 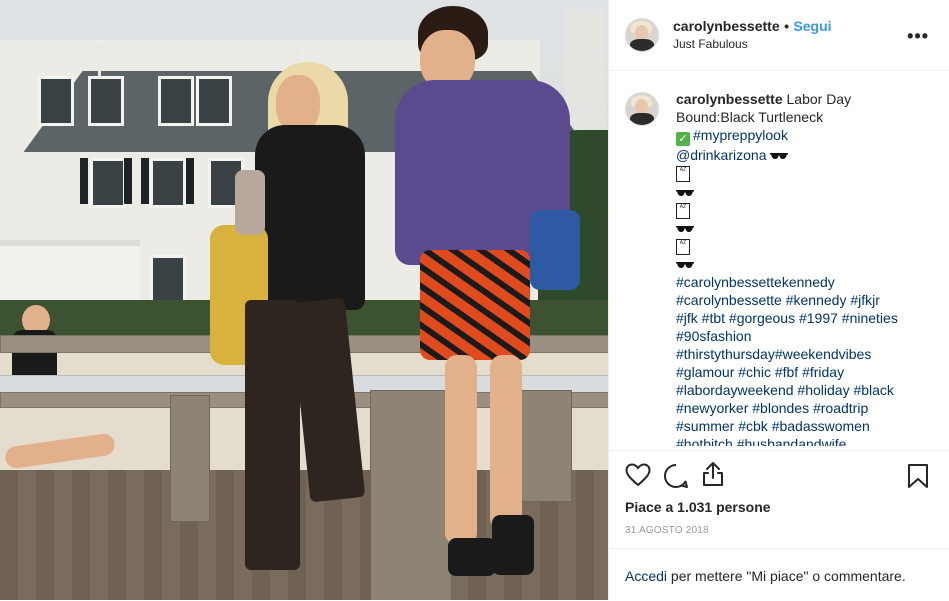 I want to click on hashtag-line: #summer #cbk #badasswomen, so click(x=803, y=426).